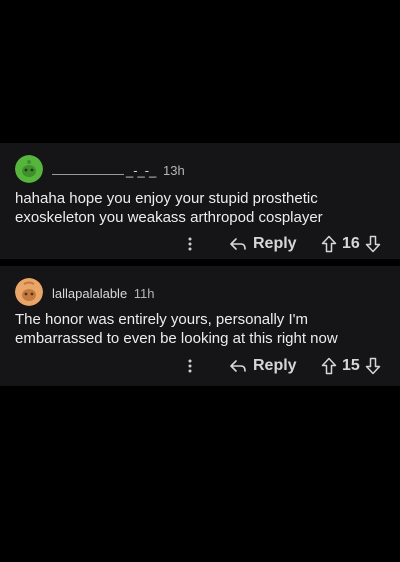 This screenshot has width=400, height=562. I want to click on vote-score: 16, so click(351, 243).